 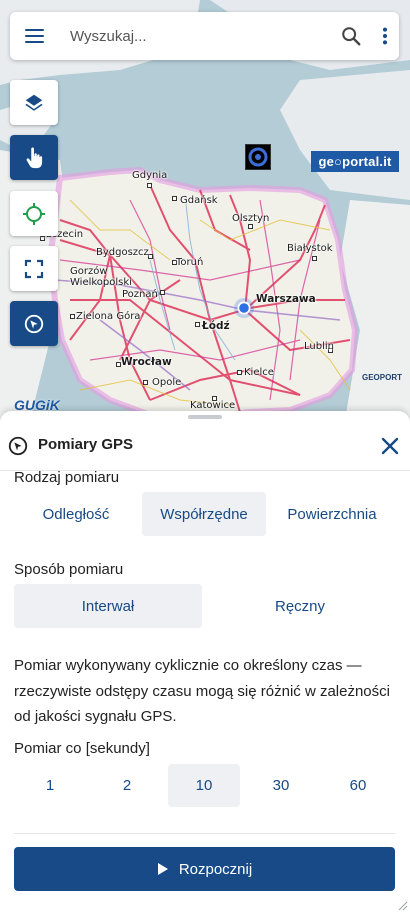 I want to click on interval-option-2: 2, so click(x=127, y=785).